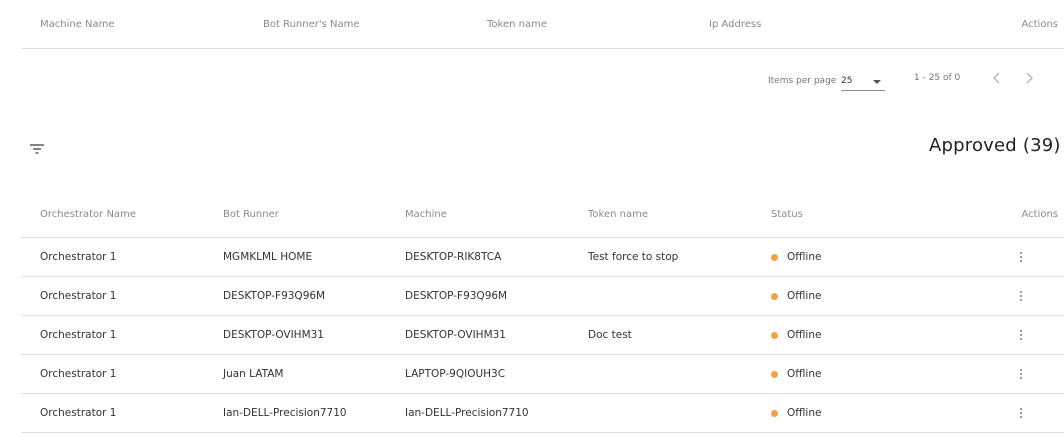  I want to click on items-per-page-label: Items per page, so click(802, 81).